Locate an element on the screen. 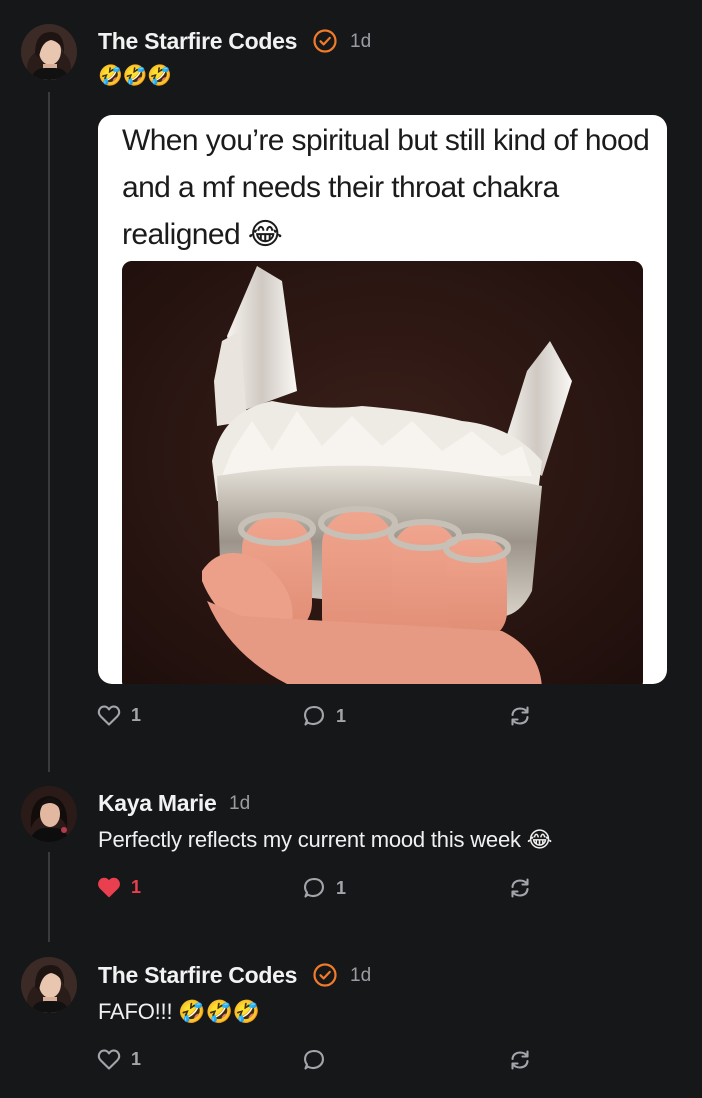 This screenshot has height=1098, width=702. reply-button is located at coordinates (319, 1060).